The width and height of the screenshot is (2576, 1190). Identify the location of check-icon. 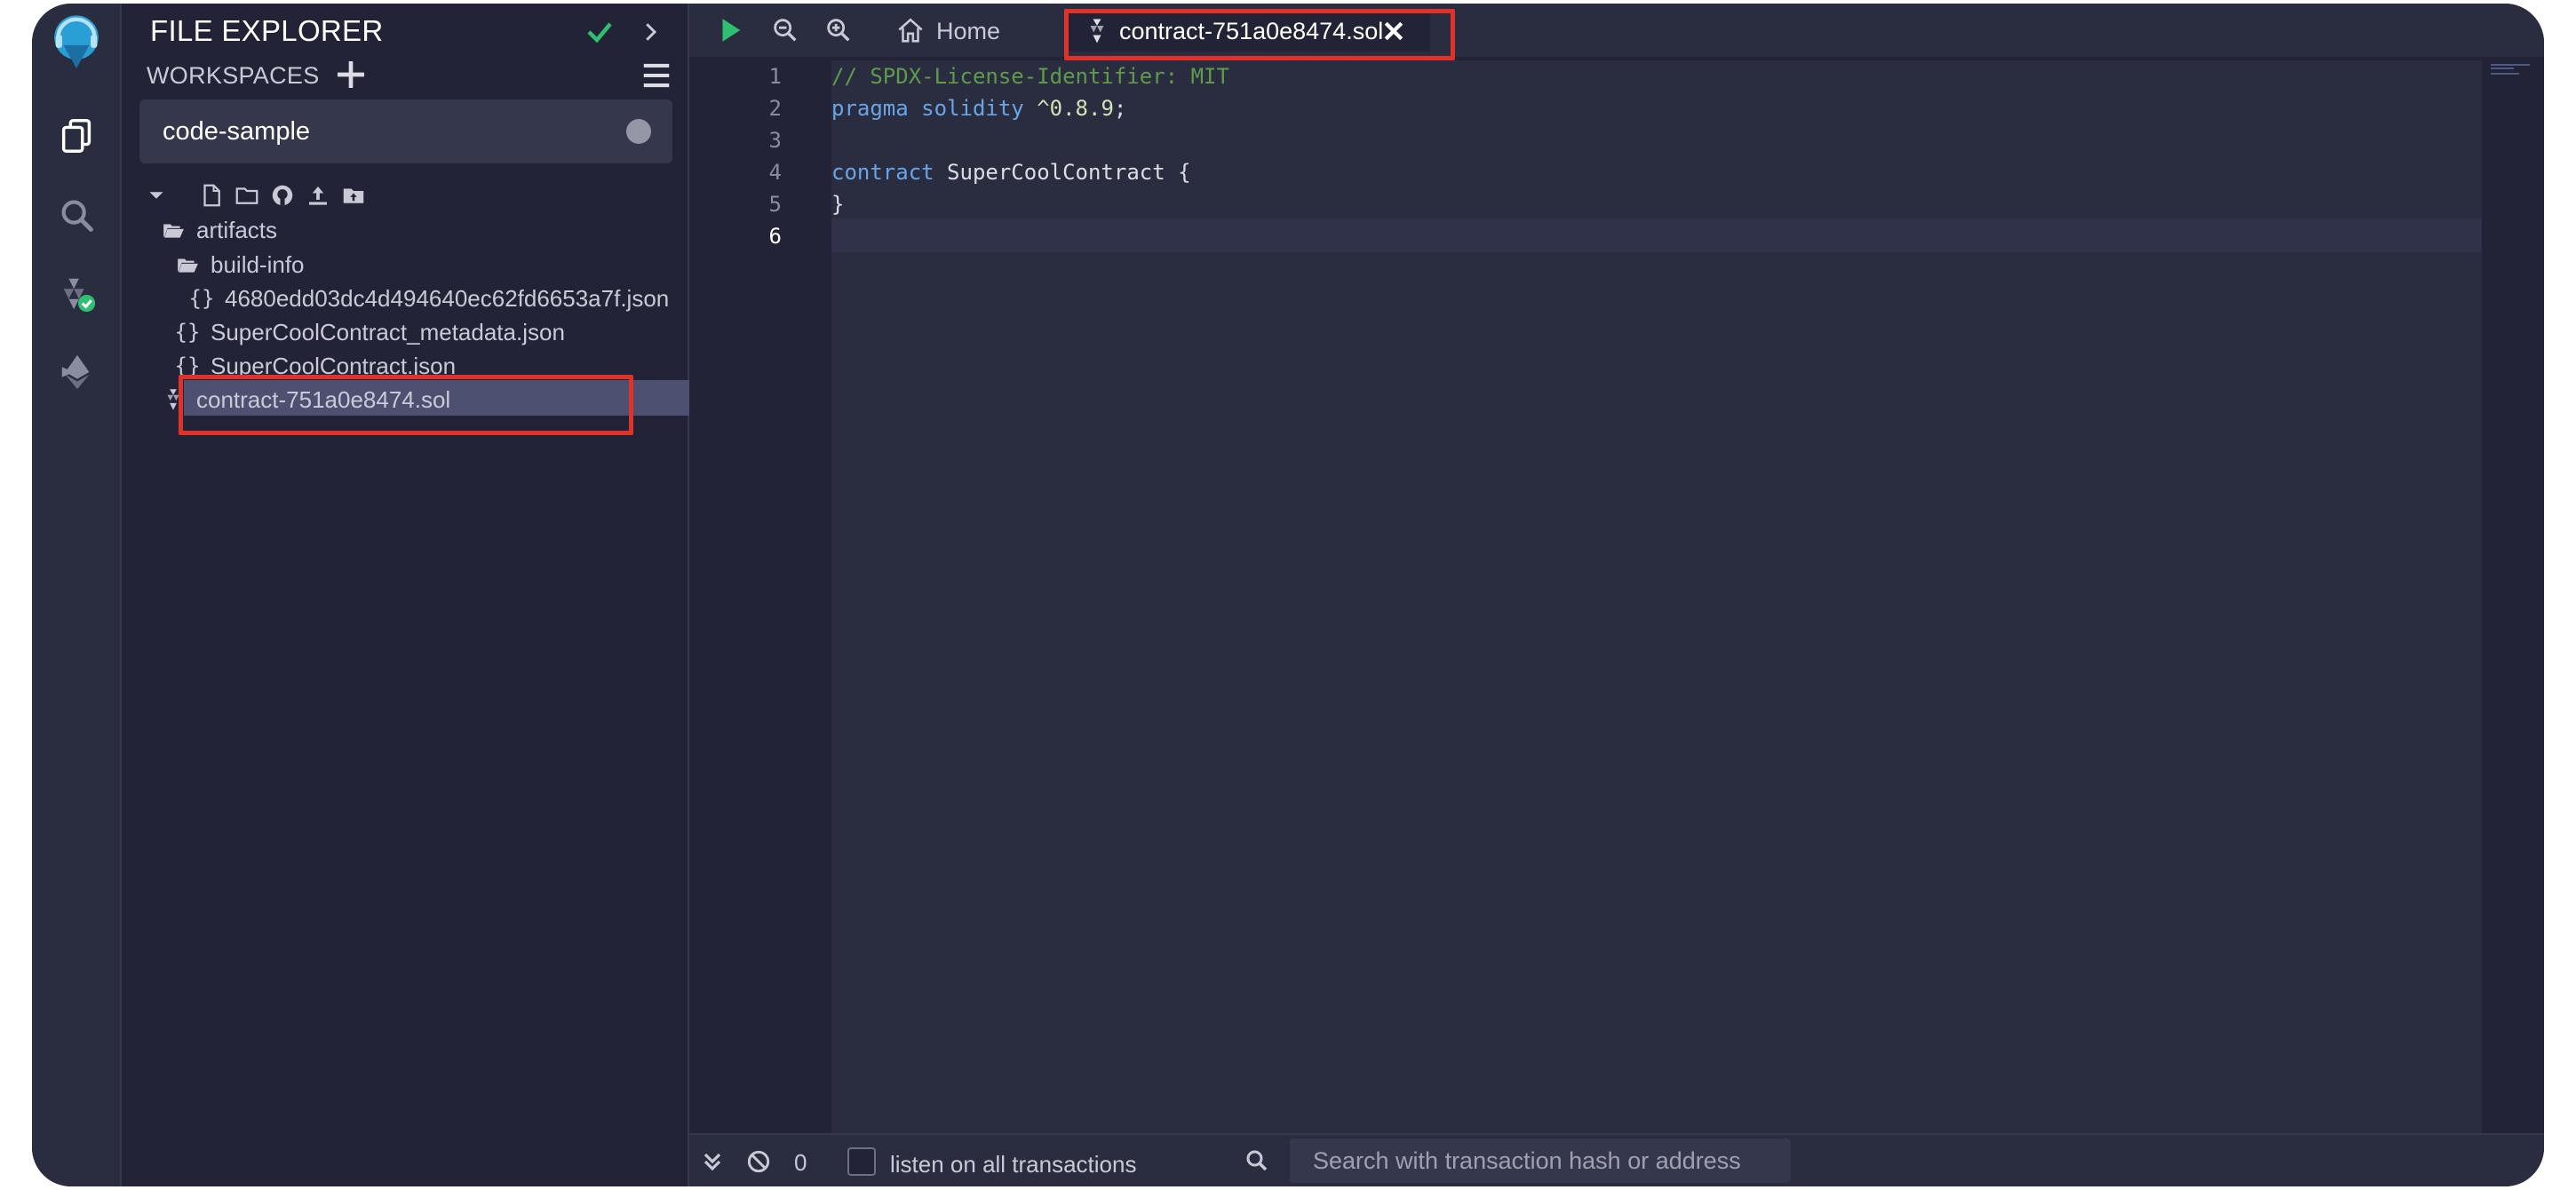
(599, 33).